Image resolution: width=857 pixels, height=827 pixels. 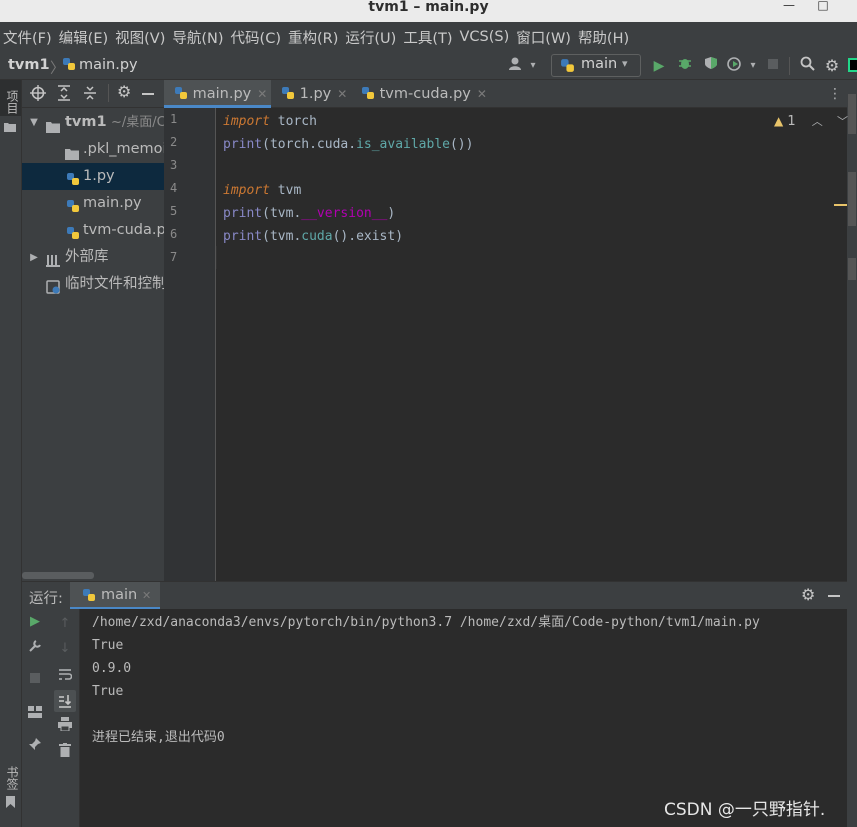 I want to click on menu-navigate: 导航(N), so click(x=198, y=37).